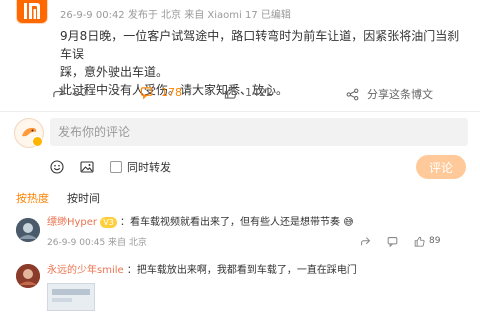  What do you see at coordinates (108, 222) in the screenshot?
I see `member-badge-icon: V3` at bounding box center [108, 222].